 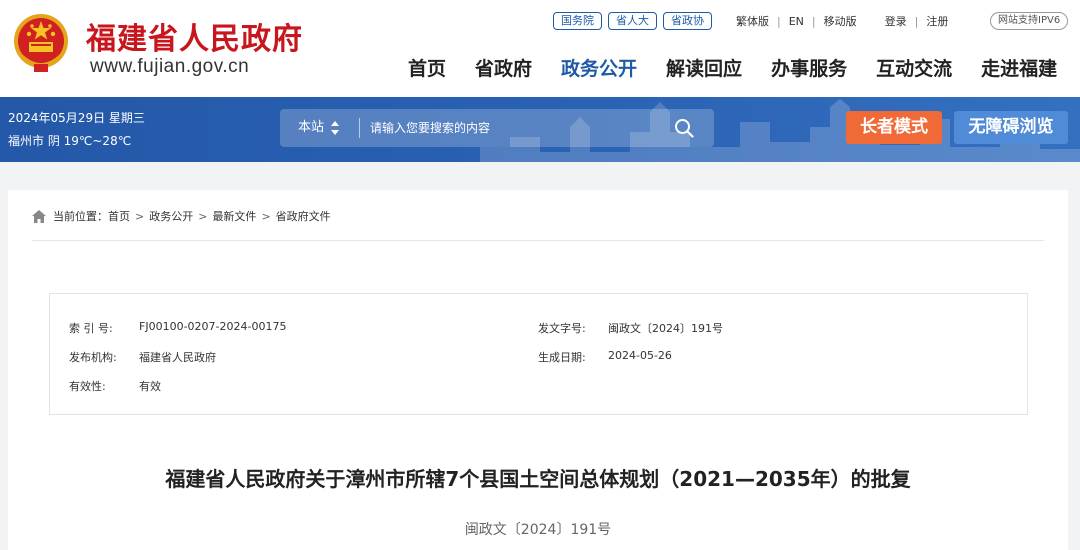 What do you see at coordinates (359, 128) in the screenshot?
I see `search-divider` at bounding box center [359, 128].